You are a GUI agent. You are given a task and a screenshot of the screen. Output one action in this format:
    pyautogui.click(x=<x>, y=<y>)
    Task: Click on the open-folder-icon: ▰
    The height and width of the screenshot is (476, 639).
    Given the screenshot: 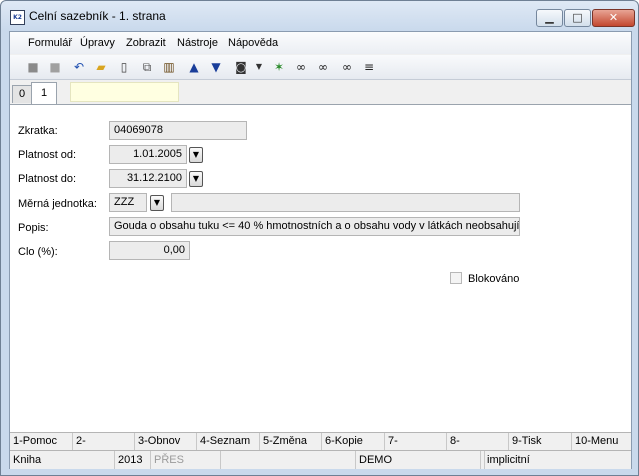 What is the action you would take?
    pyautogui.click(x=101, y=67)
    